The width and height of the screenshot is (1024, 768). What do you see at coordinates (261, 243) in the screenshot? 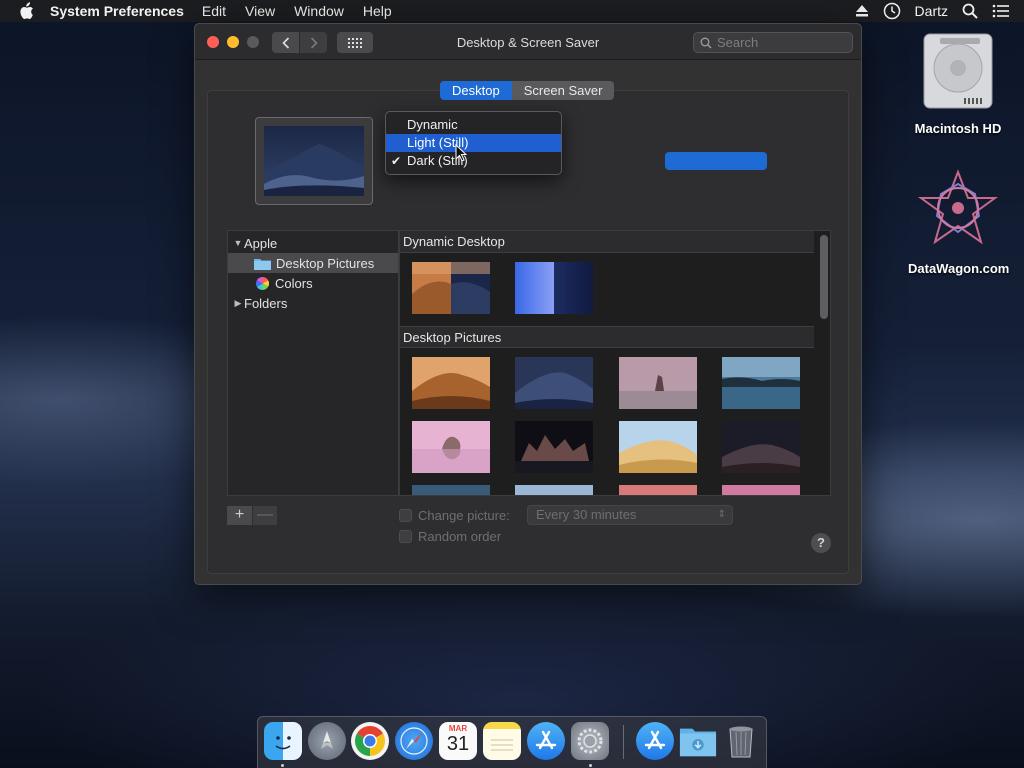
I see `source-list-label: Apple` at bounding box center [261, 243].